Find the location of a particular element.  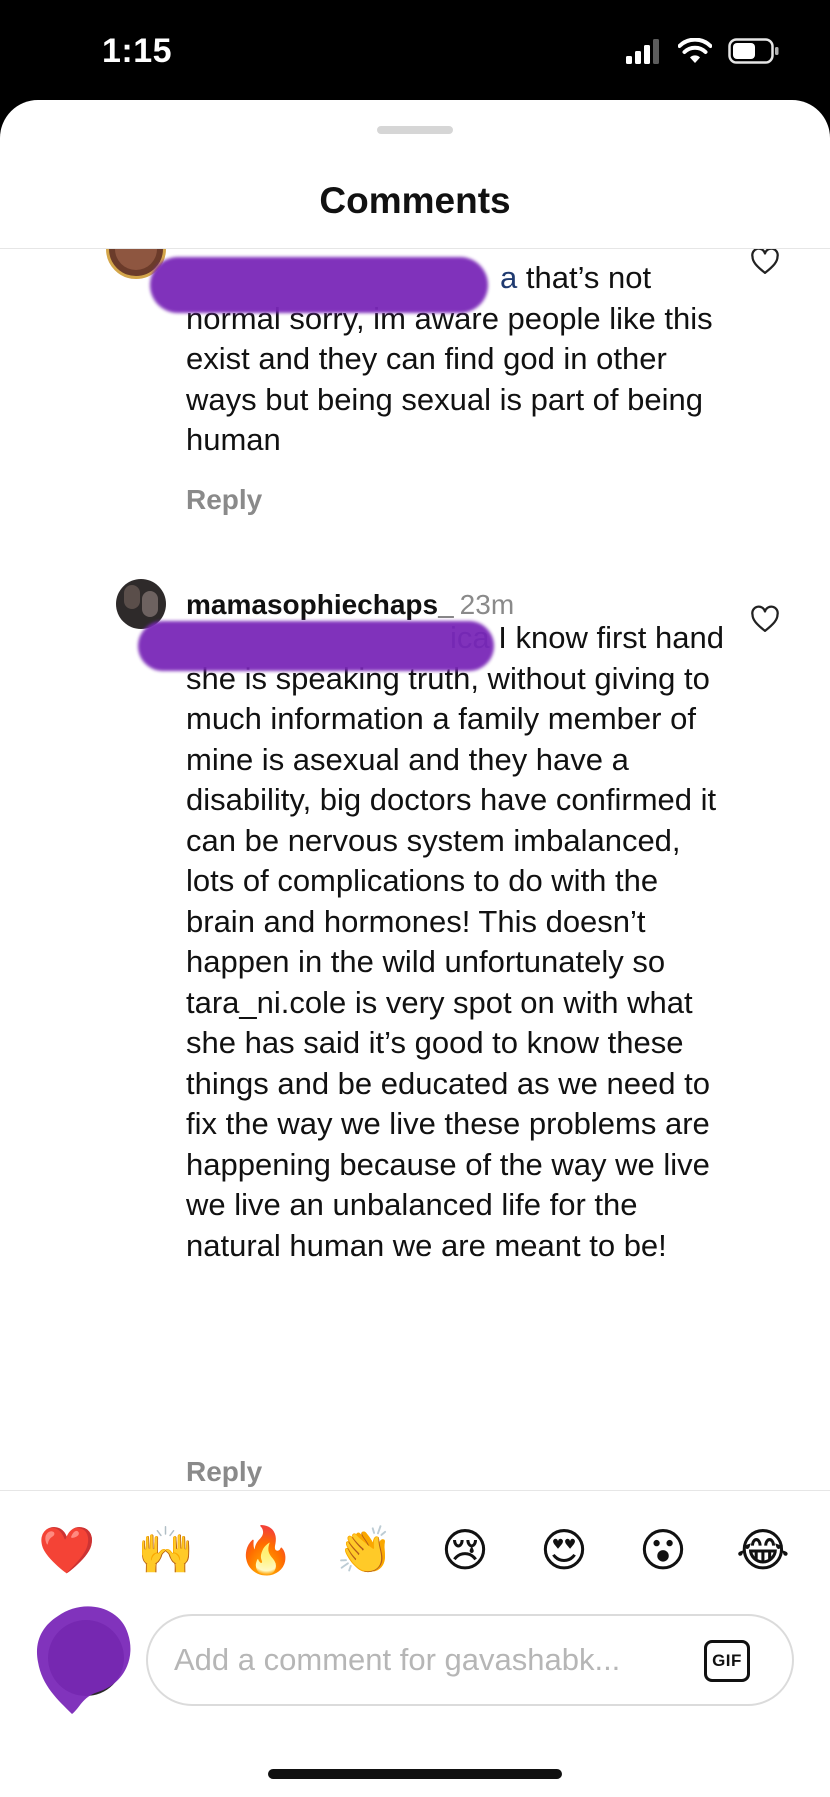

footer-divider is located at coordinates (415, 1490).